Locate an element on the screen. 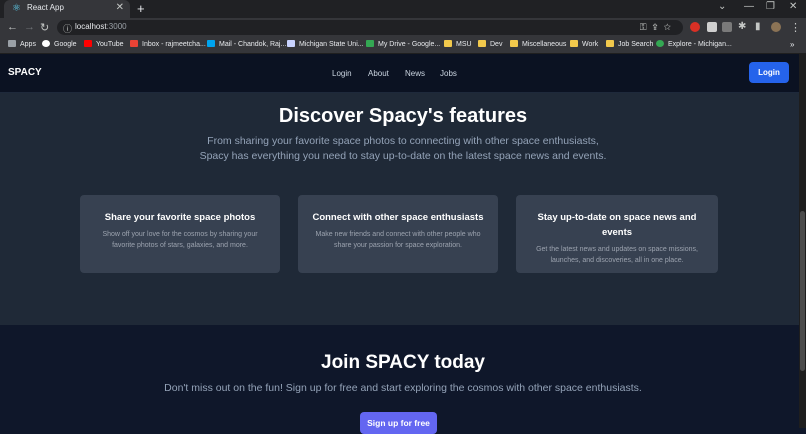  scrollbar-thumb is located at coordinates (802, 291).